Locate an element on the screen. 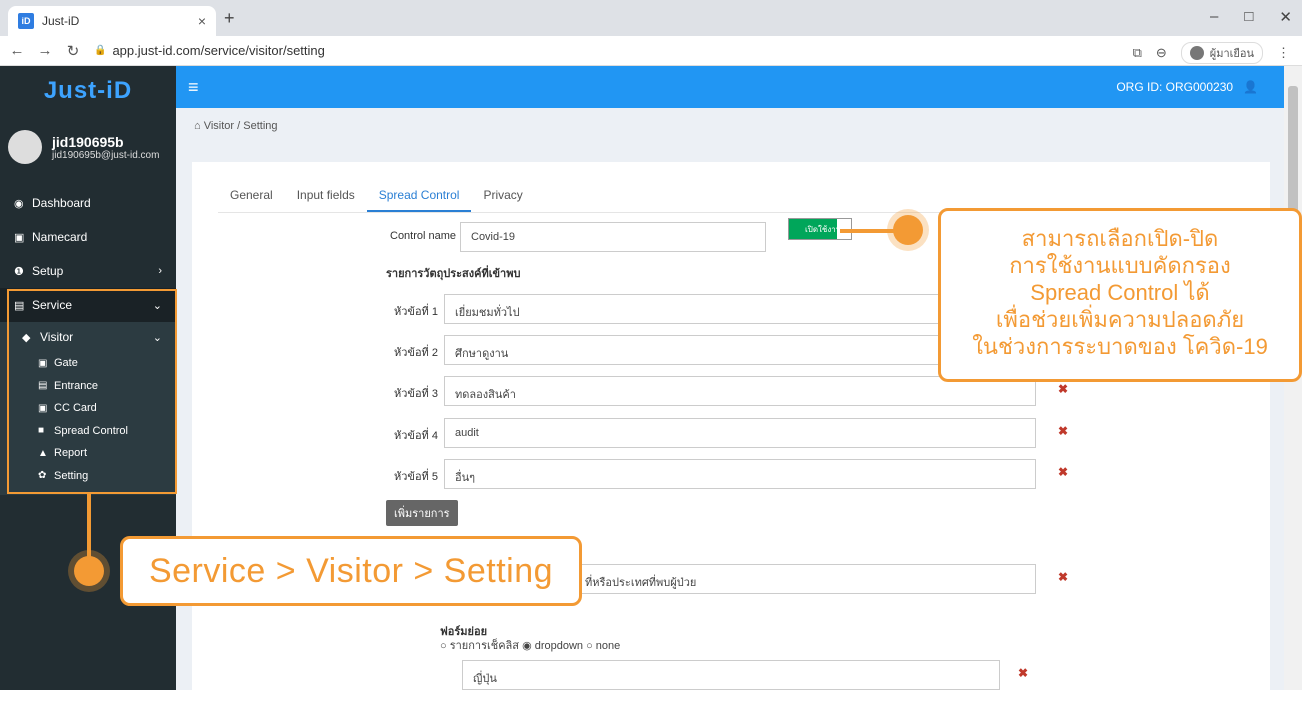  sub-option-input: ญี่ปุ่น is located at coordinates (731, 675).